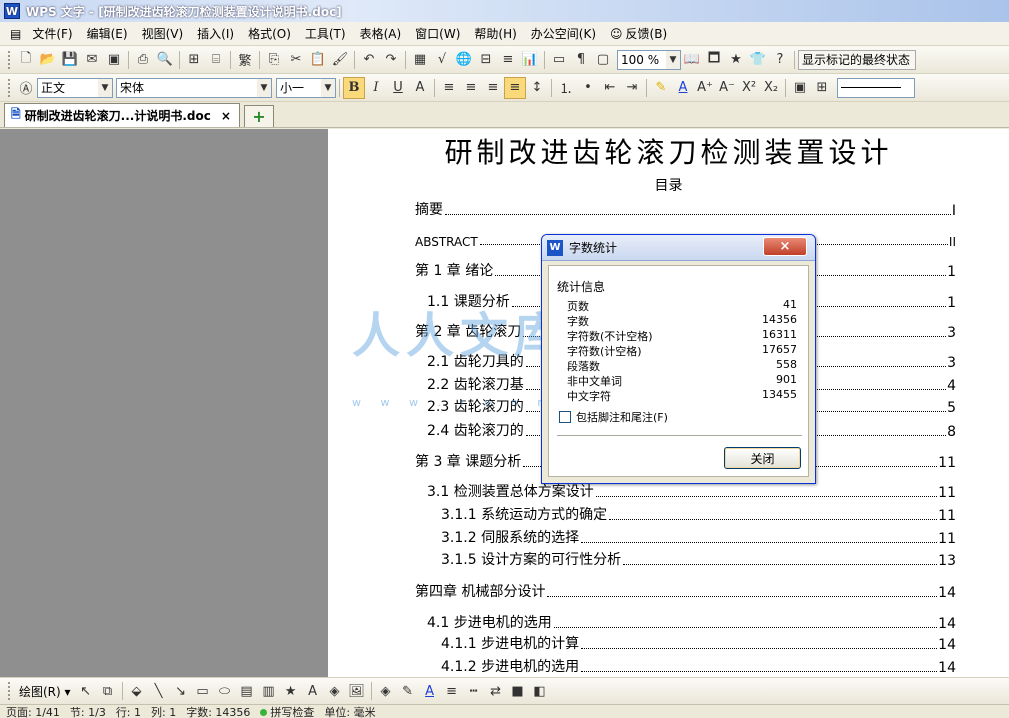 Image resolution: width=1009 pixels, height=718 pixels. Describe the element at coordinates (771, 88) in the screenshot. I see `subscript-icon: X₂` at that location.